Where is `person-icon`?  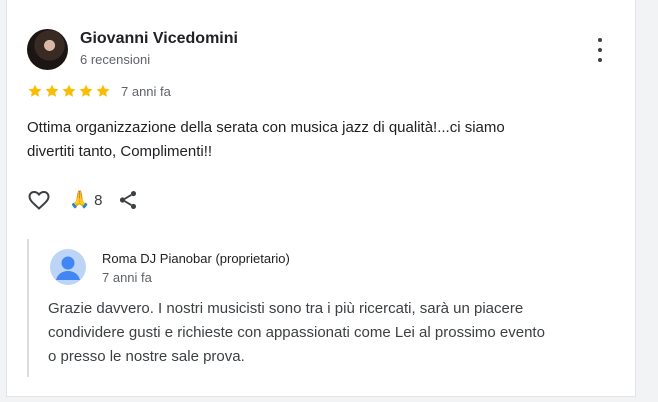 person-icon is located at coordinates (68, 268).